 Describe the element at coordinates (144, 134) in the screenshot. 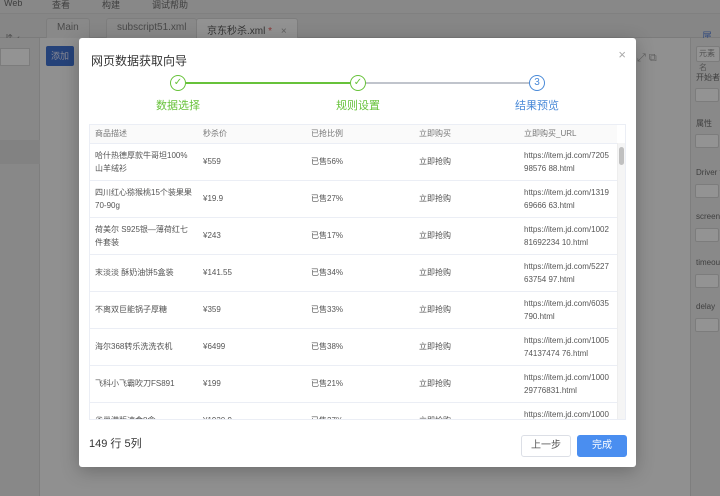

I see `column-header: 商品描述` at that location.